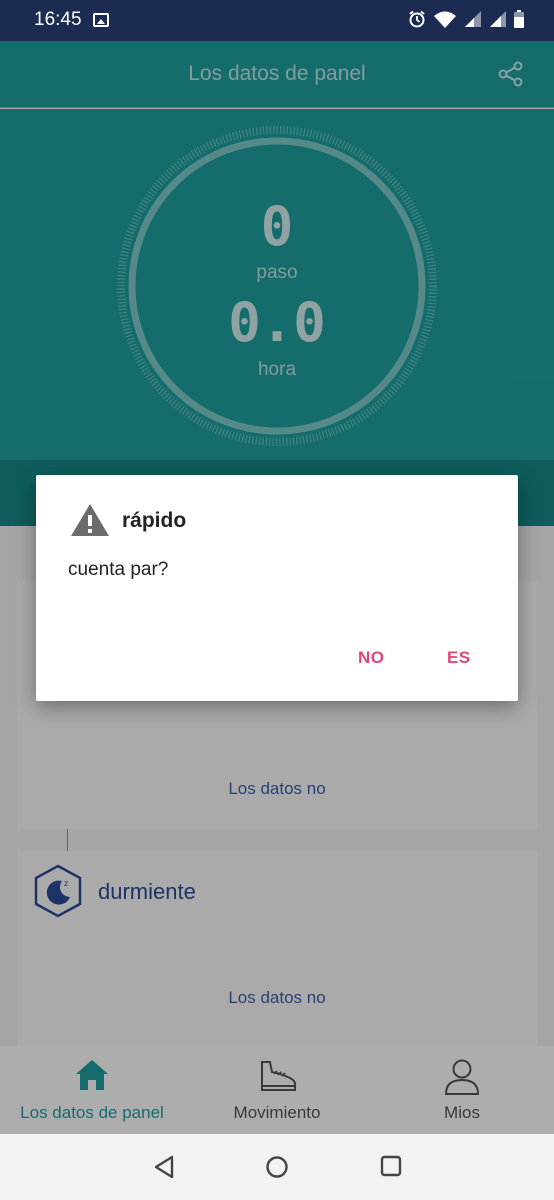 Image resolution: width=554 pixels, height=1200 pixels. I want to click on home-button-icon, so click(277, 1167).